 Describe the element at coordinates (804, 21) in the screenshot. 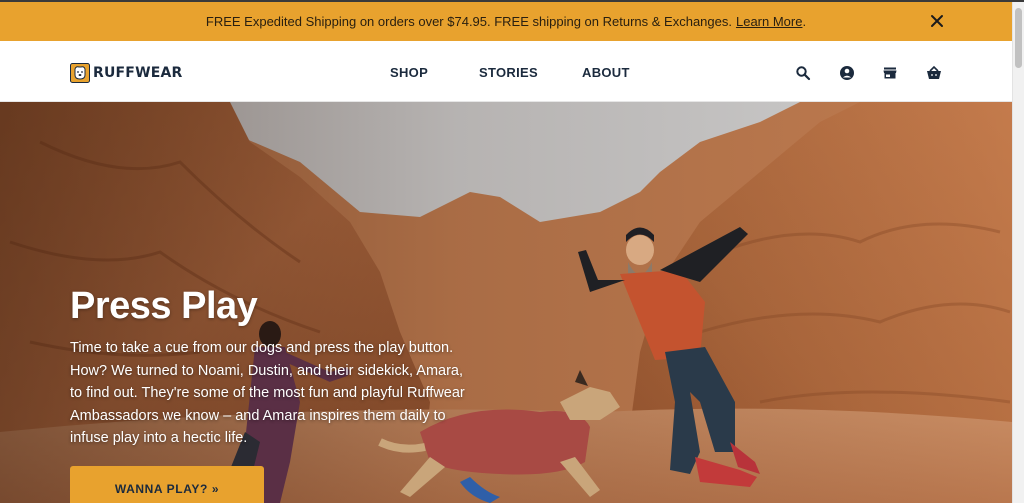

I see `promo-trailing: .` at that location.